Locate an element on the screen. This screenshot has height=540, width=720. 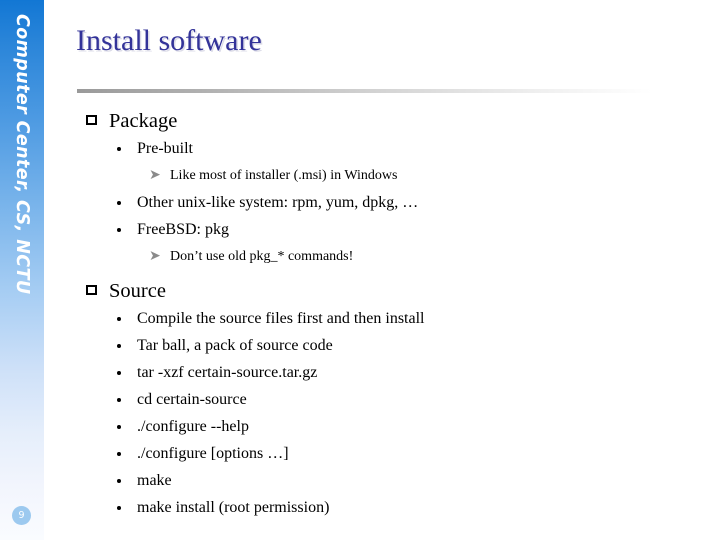
list-item: cd certain-source is located at coordinates (360, 399).